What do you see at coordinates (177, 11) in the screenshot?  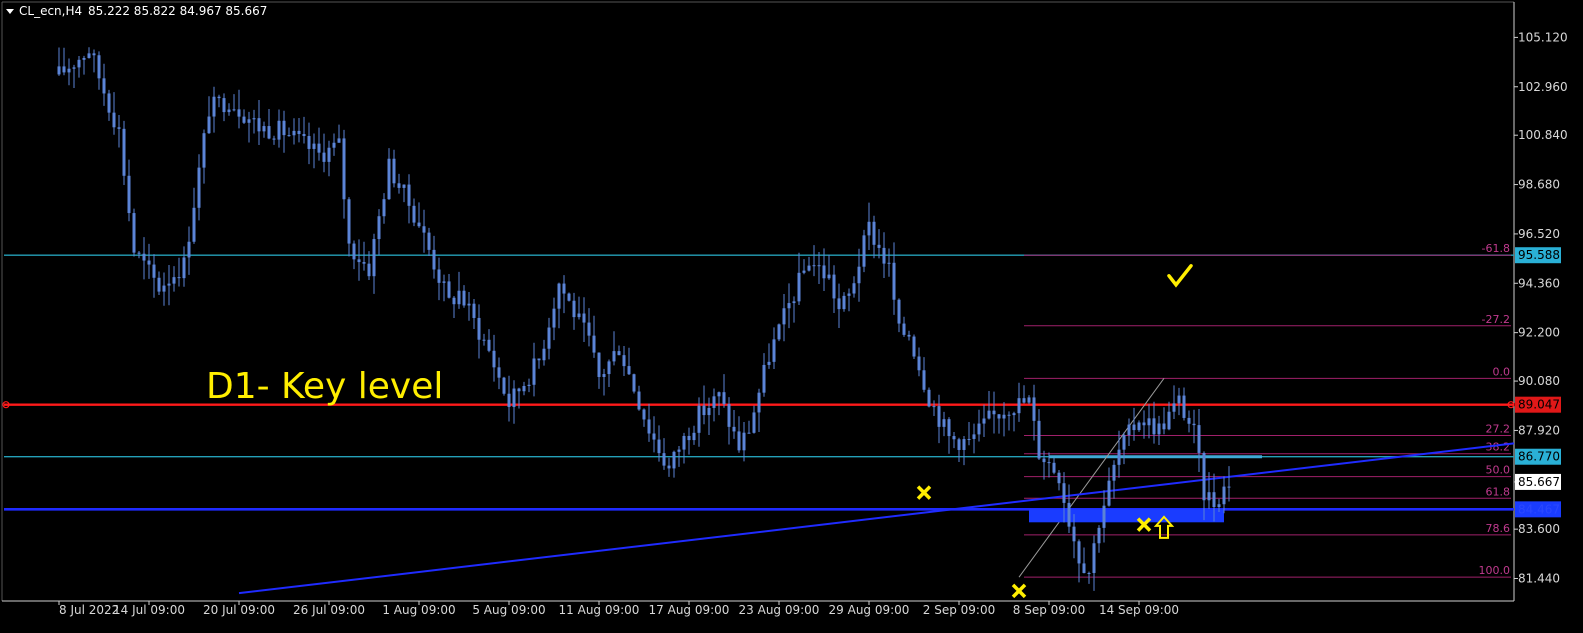 I see `ohlc-values: 85.222 85.822 84.967 85.667` at bounding box center [177, 11].